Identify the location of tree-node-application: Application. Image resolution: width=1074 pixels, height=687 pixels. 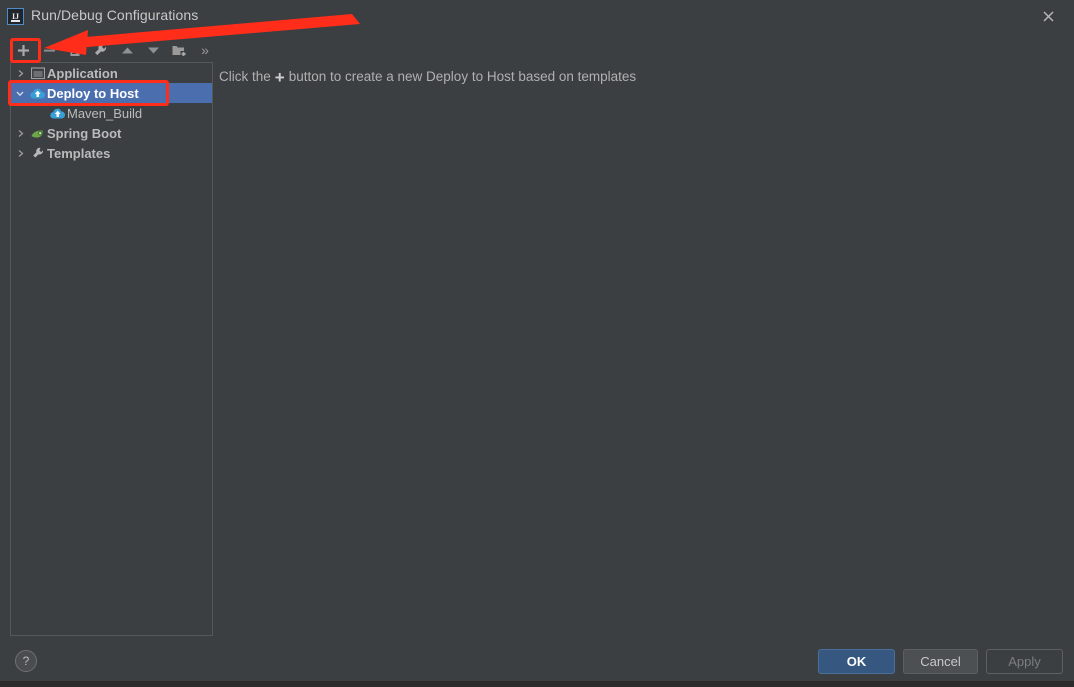
(111, 73).